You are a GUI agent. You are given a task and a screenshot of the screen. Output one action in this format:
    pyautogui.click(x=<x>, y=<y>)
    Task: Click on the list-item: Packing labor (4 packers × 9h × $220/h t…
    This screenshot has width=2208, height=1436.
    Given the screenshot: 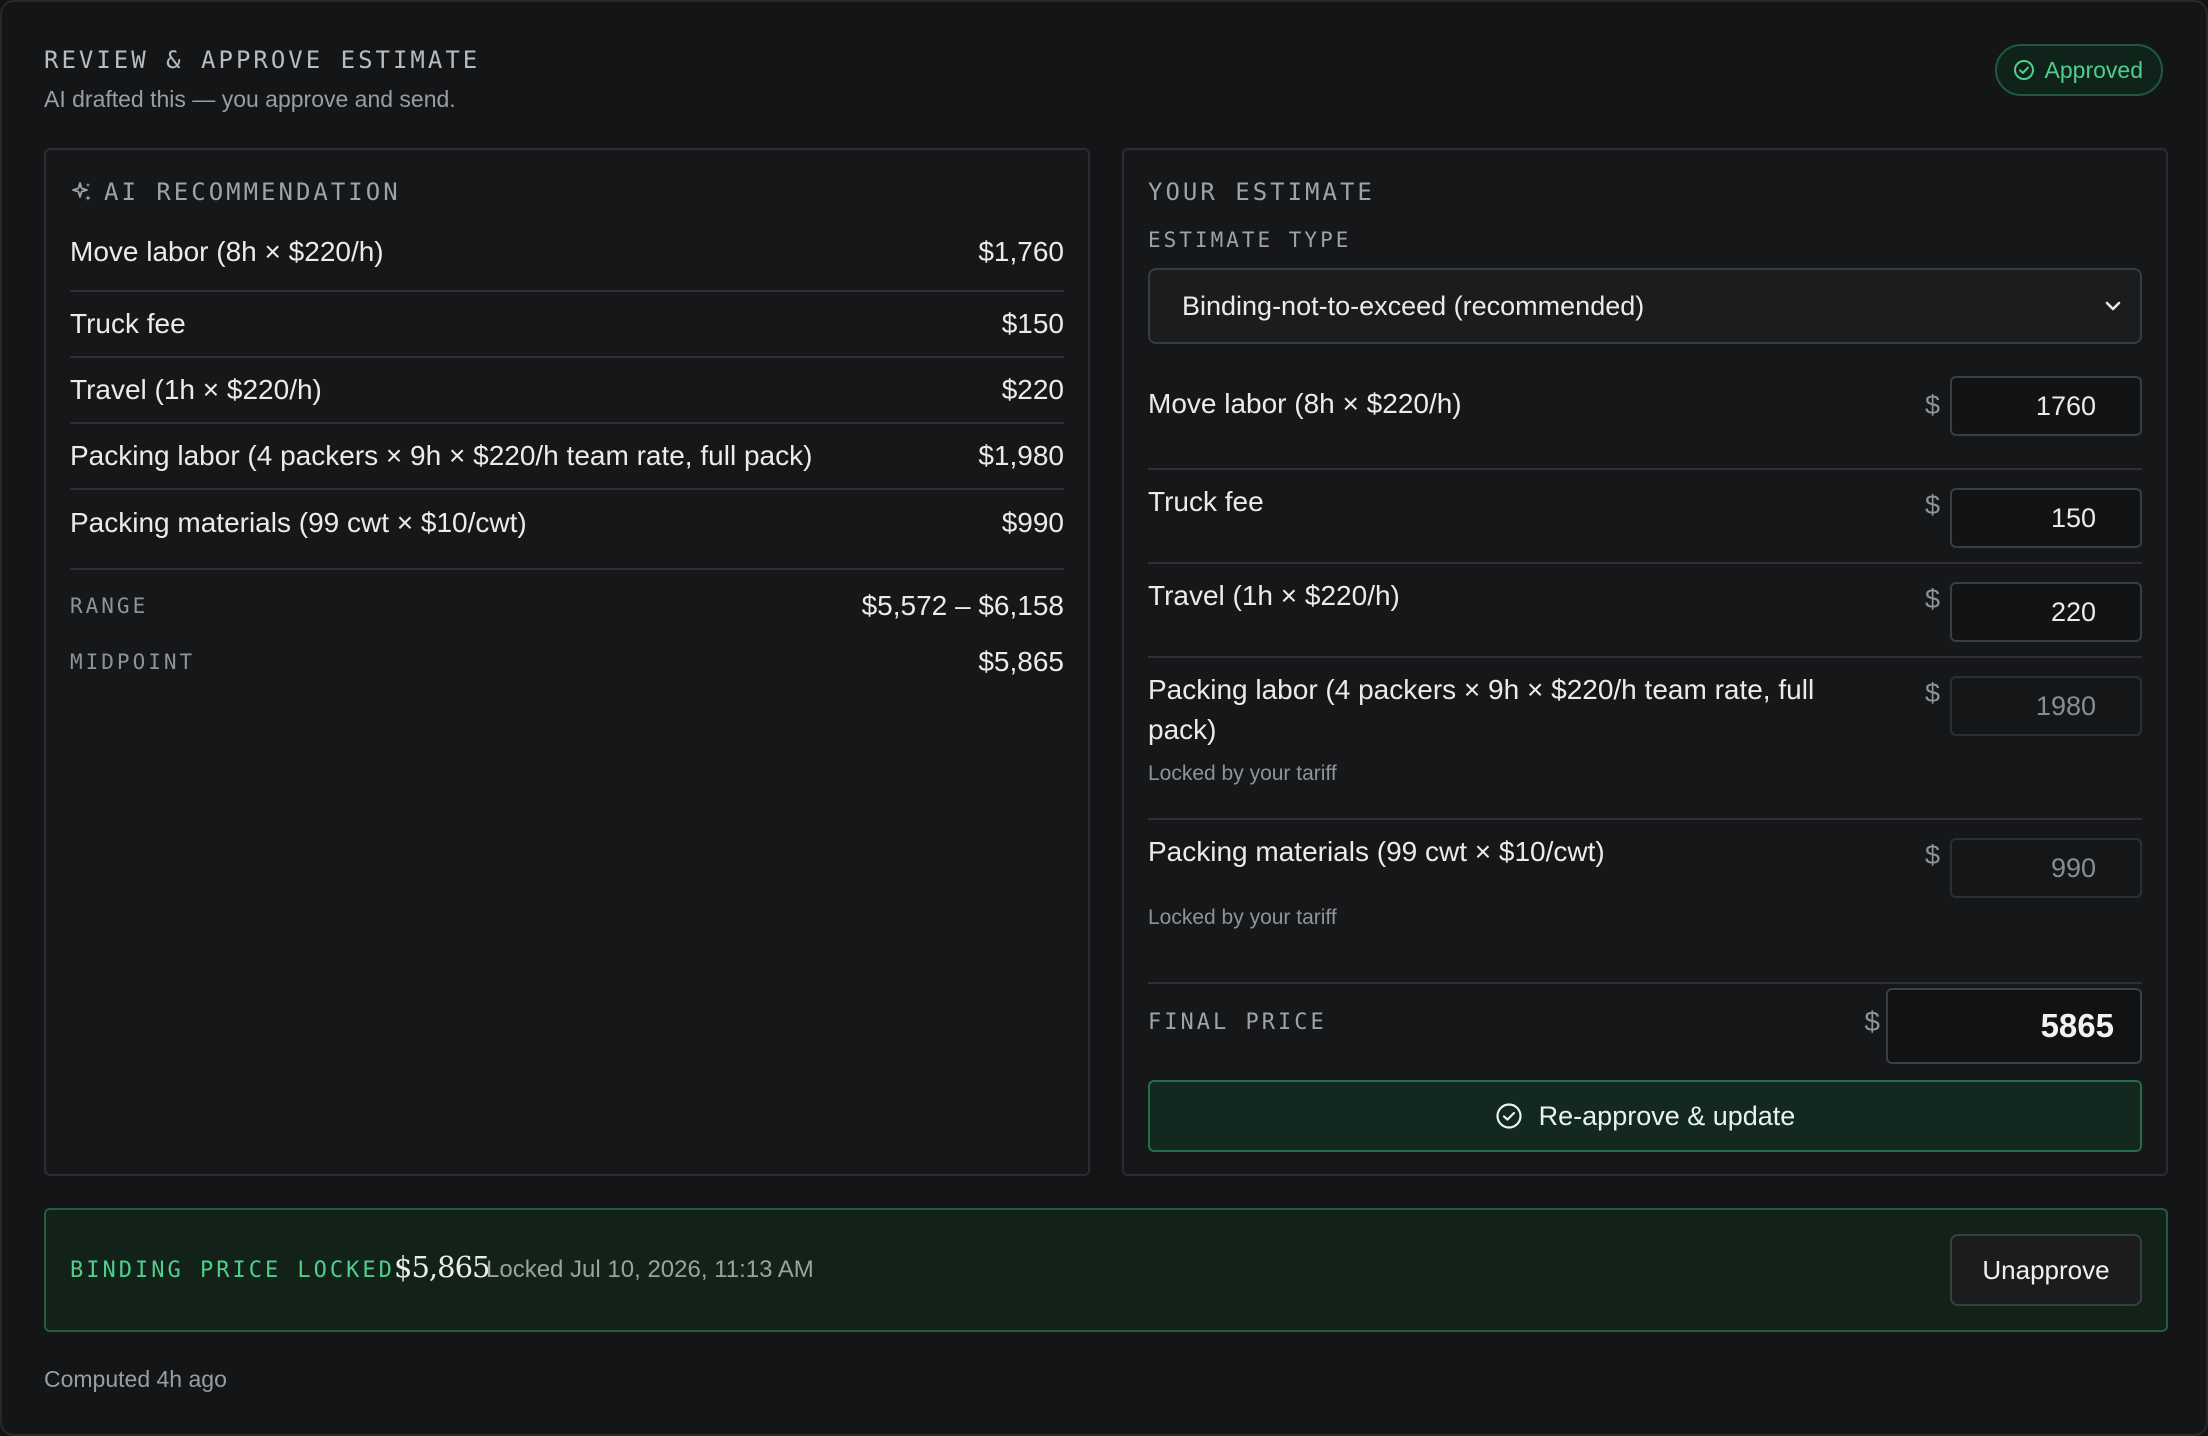 What is the action you would take?
    pyautogui.click(x=567, y=457)
    